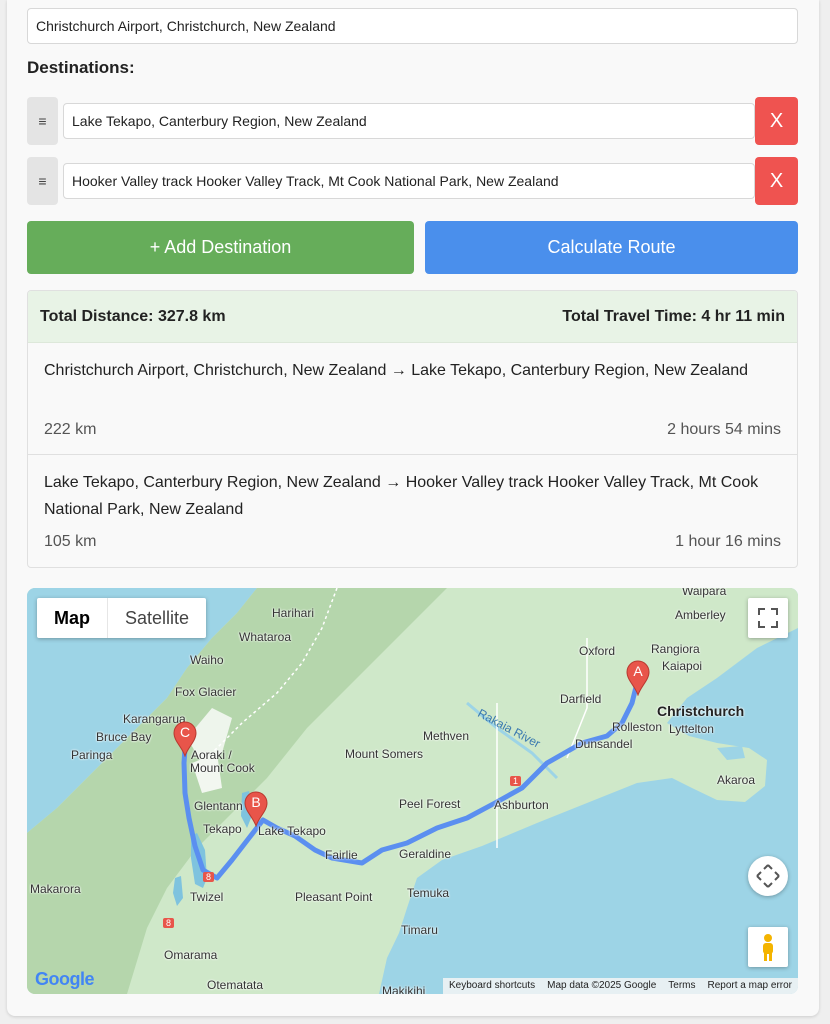  Describe the element at coordinates (647, 800) in the screenshot. I see `lake-ellesmere` at that location.